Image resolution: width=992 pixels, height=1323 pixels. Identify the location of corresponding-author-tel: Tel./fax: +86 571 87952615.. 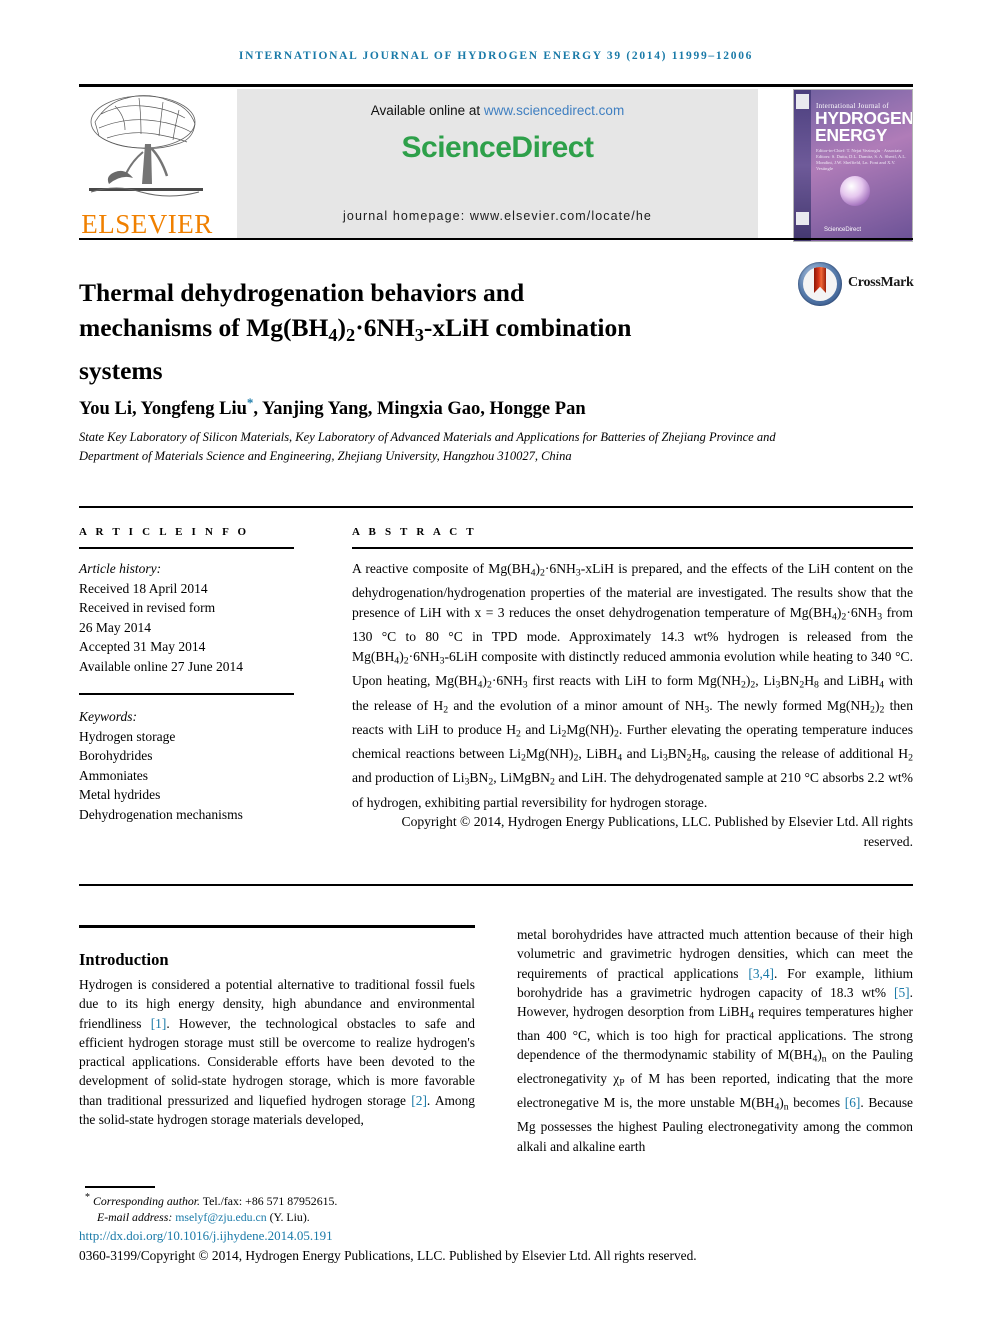
(269, 1200).